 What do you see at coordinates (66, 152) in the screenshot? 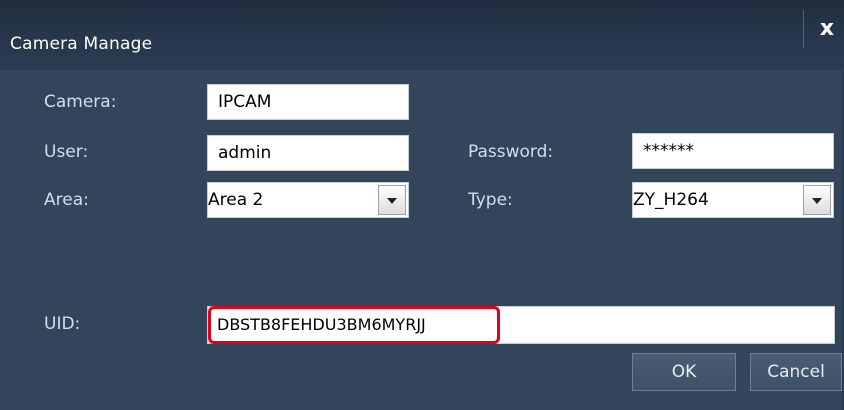
I see `user-label: User:` at bounding box center [66, 152].